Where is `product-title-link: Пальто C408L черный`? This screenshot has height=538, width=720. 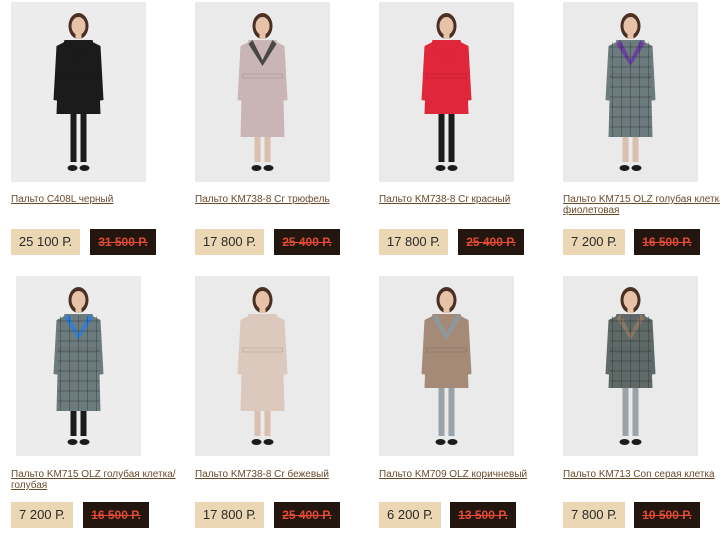
product-title-link: Пальто C408L черный is located at coordinates (93, 199).